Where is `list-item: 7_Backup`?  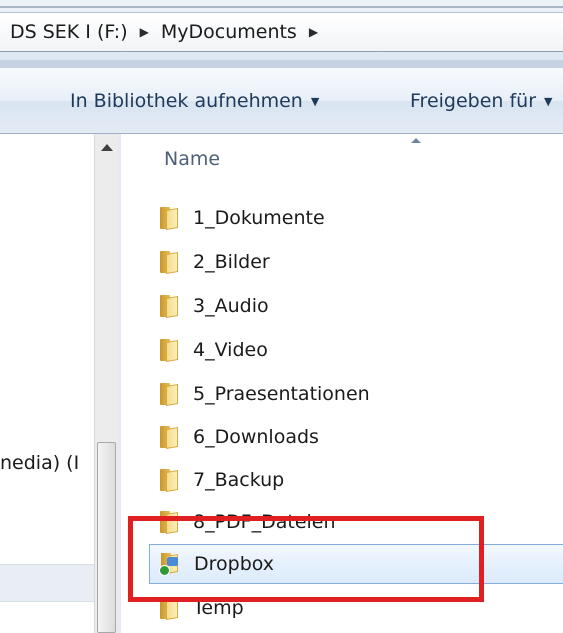 list-item: 7_Backup is located at coordinates (356, 480).